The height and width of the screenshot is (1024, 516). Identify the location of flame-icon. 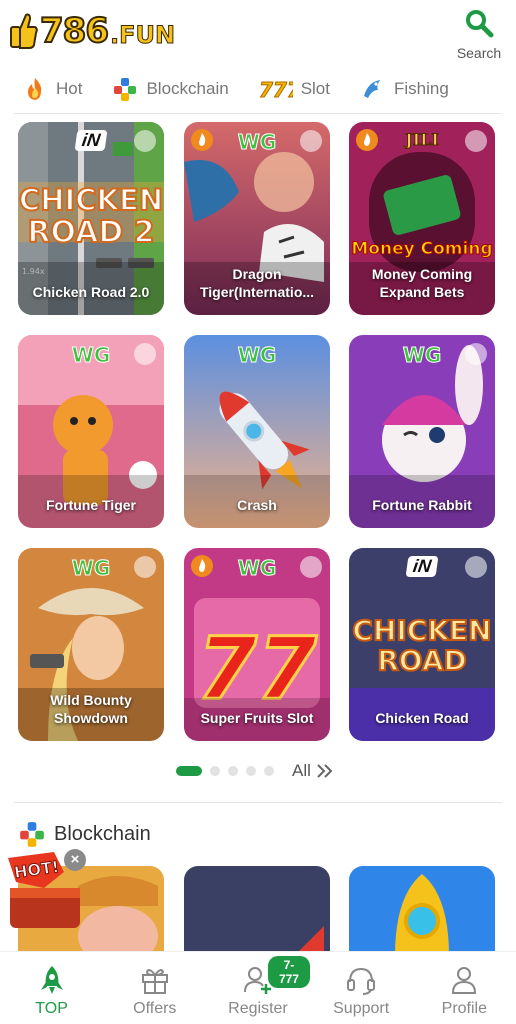
(35, 89).